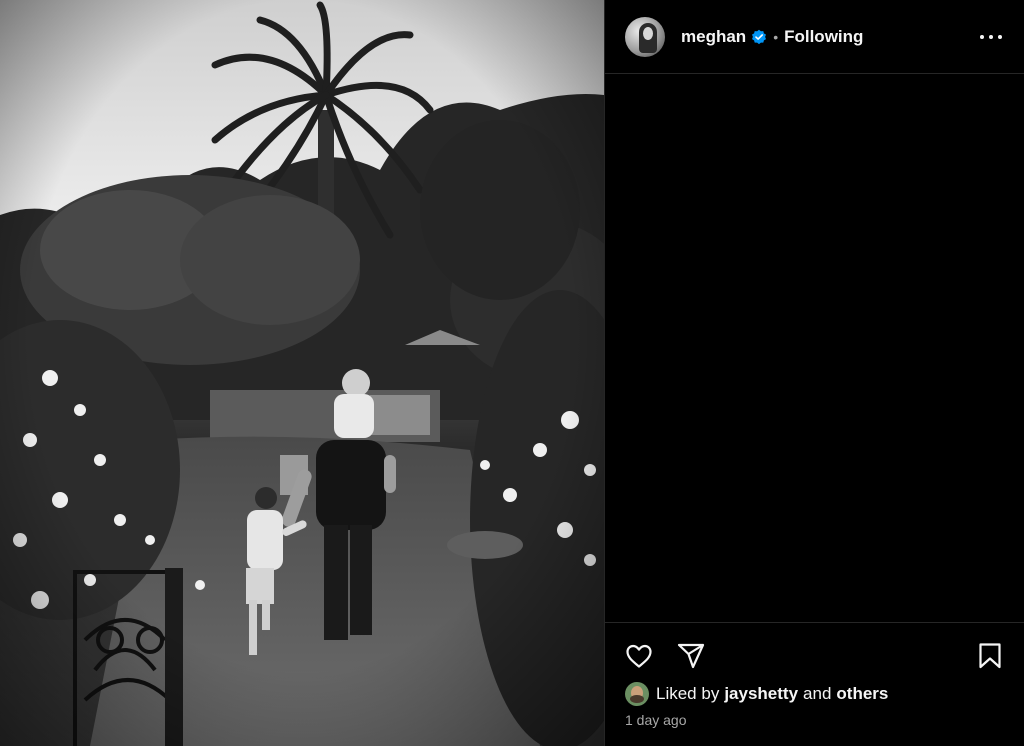 The height and width of the screenshot is (746, 1024). I want to click on like-button, so click(639, 656).